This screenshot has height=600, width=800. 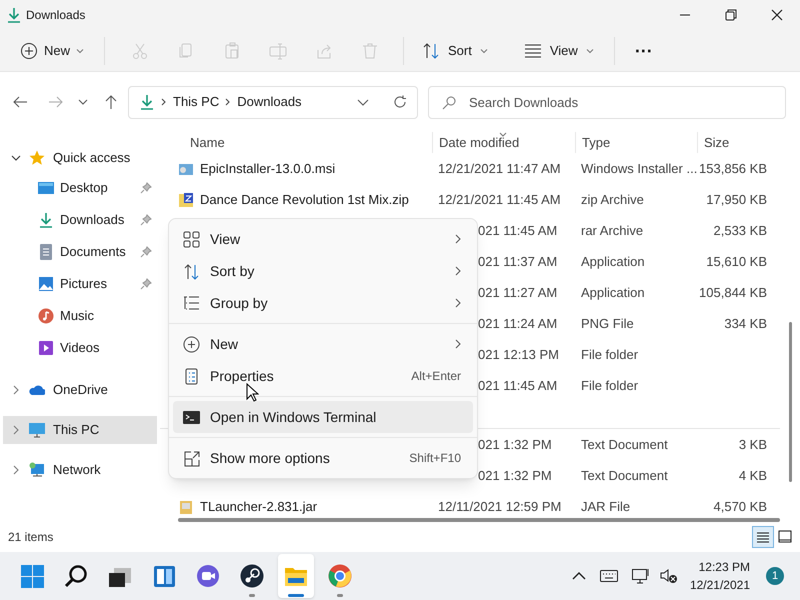 What do you see at coordinates (93, 220) in the screenshot?
I see `nav-label: Downloads` at bounding box center [93, 220].